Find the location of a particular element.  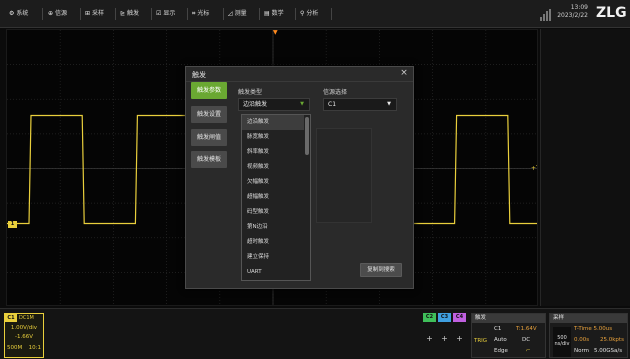

dropdown-item: 斜率触发 is located at coordinates (273, 152).